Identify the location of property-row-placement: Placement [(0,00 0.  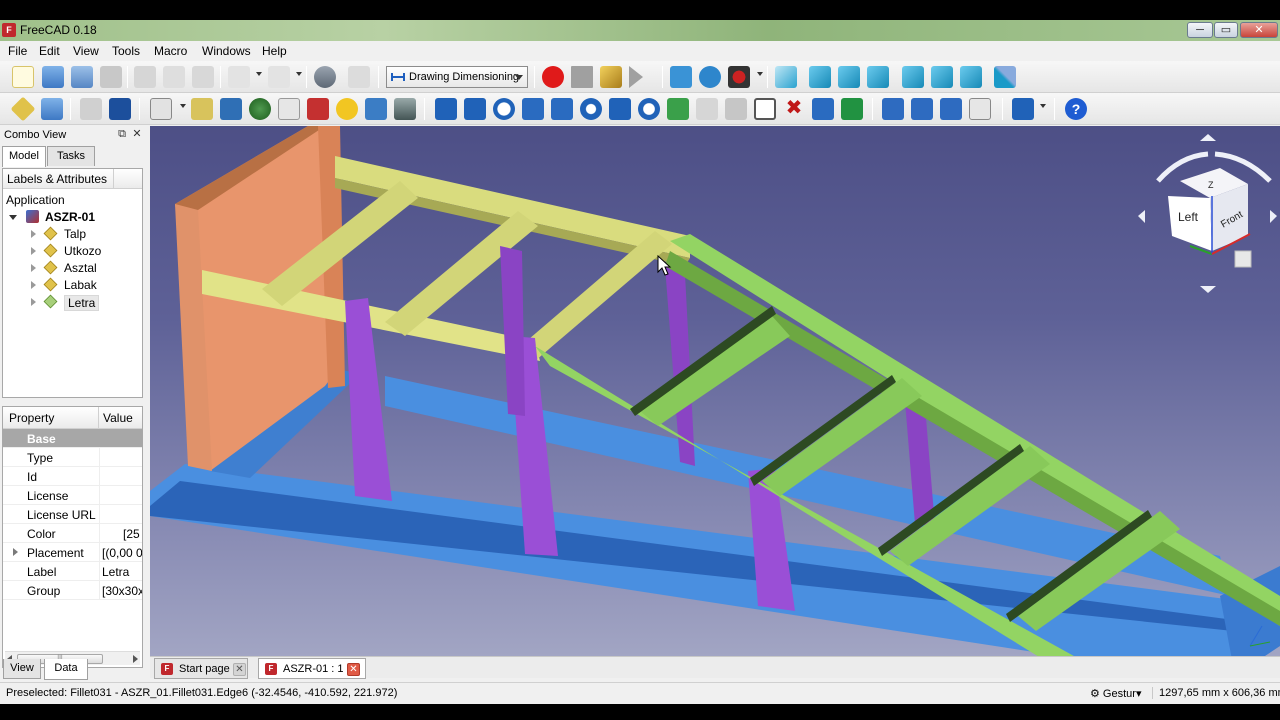
(72, 552).